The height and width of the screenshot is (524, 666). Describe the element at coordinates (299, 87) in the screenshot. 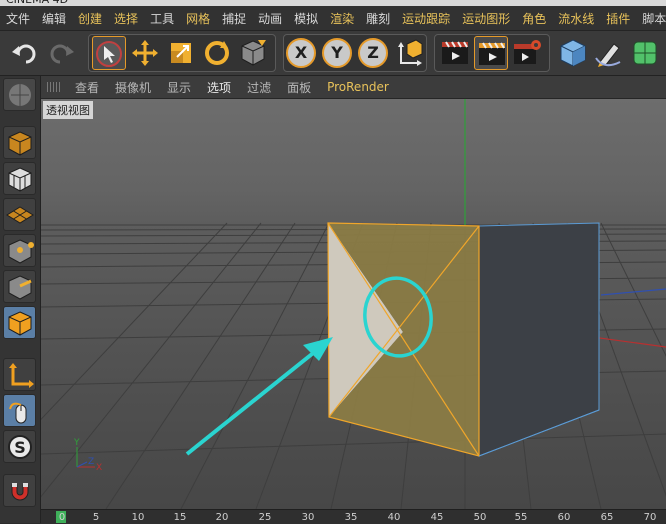

I see `viewport-menu-panel: 面板` at that location.